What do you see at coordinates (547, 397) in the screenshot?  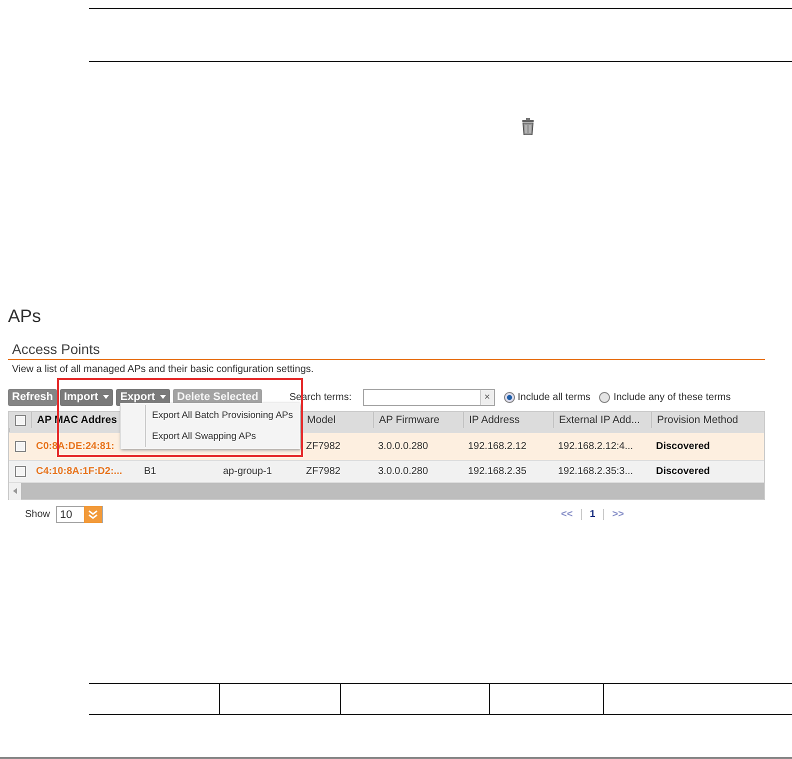 I see `radio-option: Include all terms` at bounding box center [547, 397].